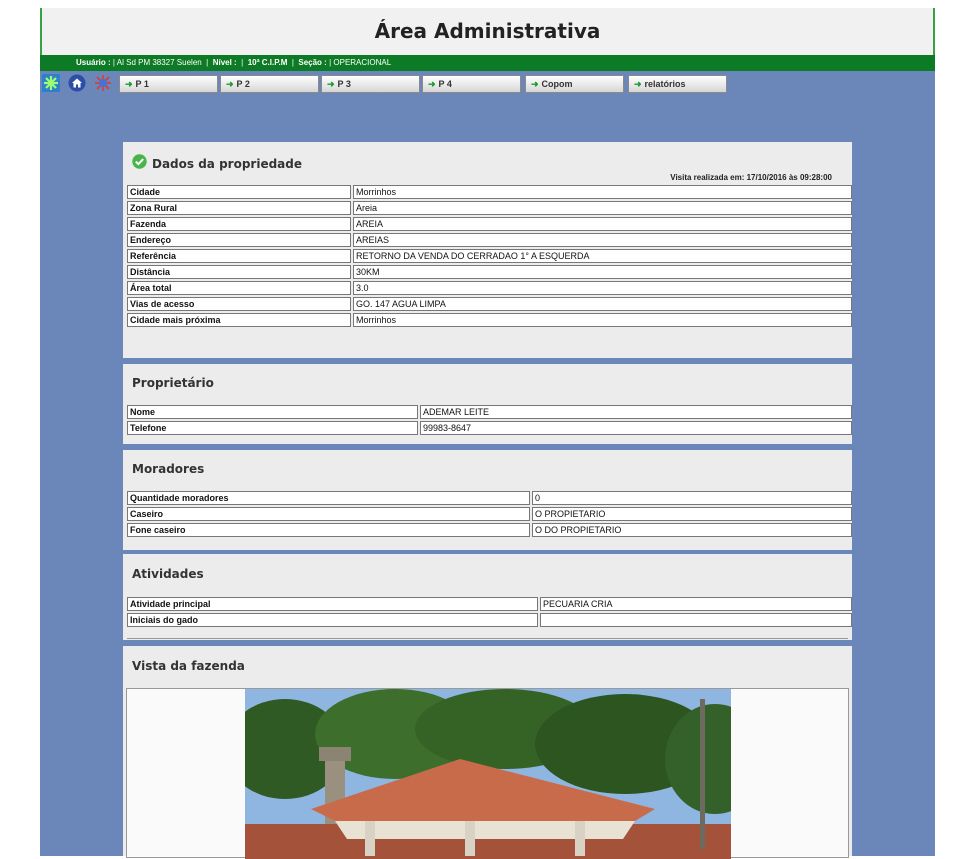 The width and height of the screenshot is (959, 859). What do you see at coordinates (574, 84) in the screenshot?
I see `nav-button-copom: ➜ Copom` at bounding box center [574, 84].